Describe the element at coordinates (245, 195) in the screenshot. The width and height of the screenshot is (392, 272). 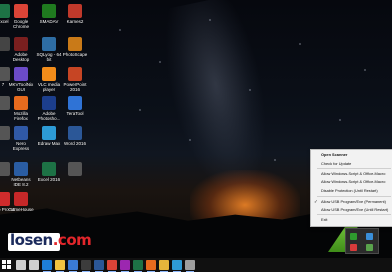
I see `horizon-glow` at that location.